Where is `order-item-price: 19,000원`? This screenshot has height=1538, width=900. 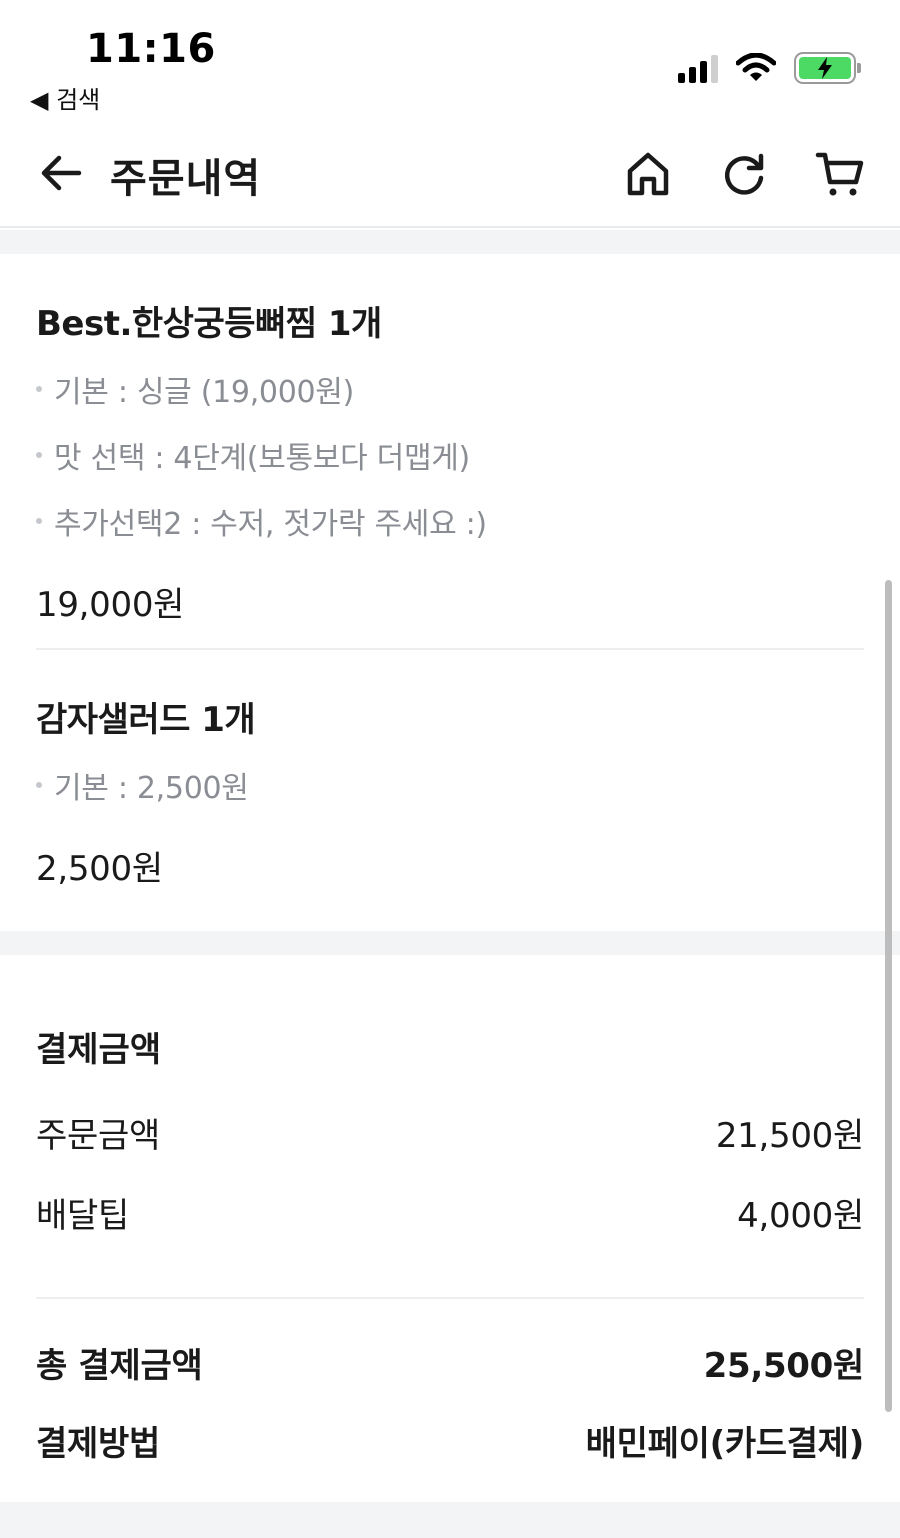
order-item-price: 19,000원 is located at coordinates (110, 605).